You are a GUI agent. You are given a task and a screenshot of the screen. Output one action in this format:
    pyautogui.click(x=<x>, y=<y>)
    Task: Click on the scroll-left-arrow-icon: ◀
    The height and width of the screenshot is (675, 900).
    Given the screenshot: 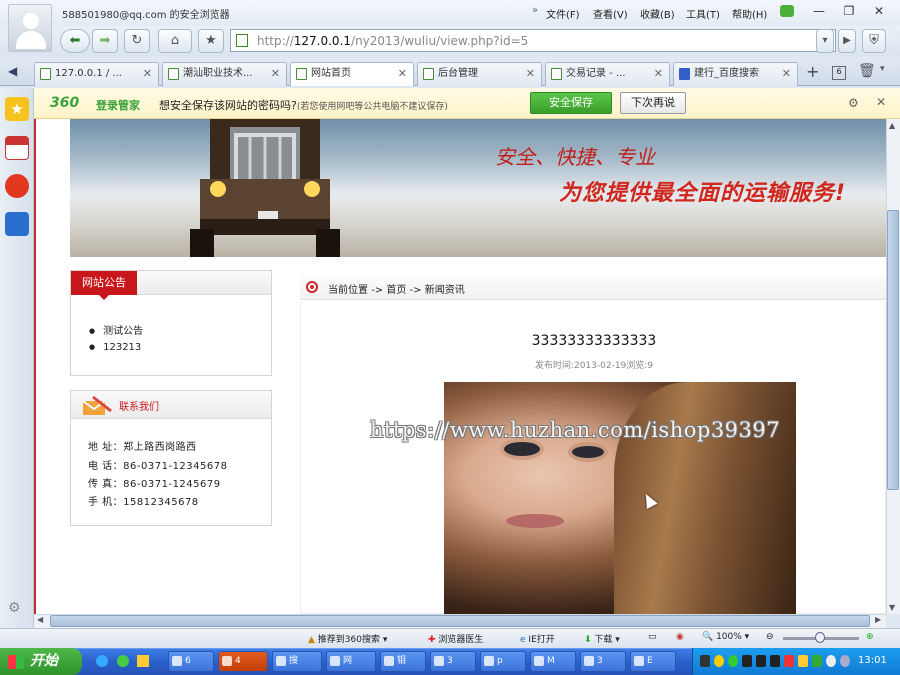 What is the action you would take?
    pyautogui.click(x=40, y=619)
    